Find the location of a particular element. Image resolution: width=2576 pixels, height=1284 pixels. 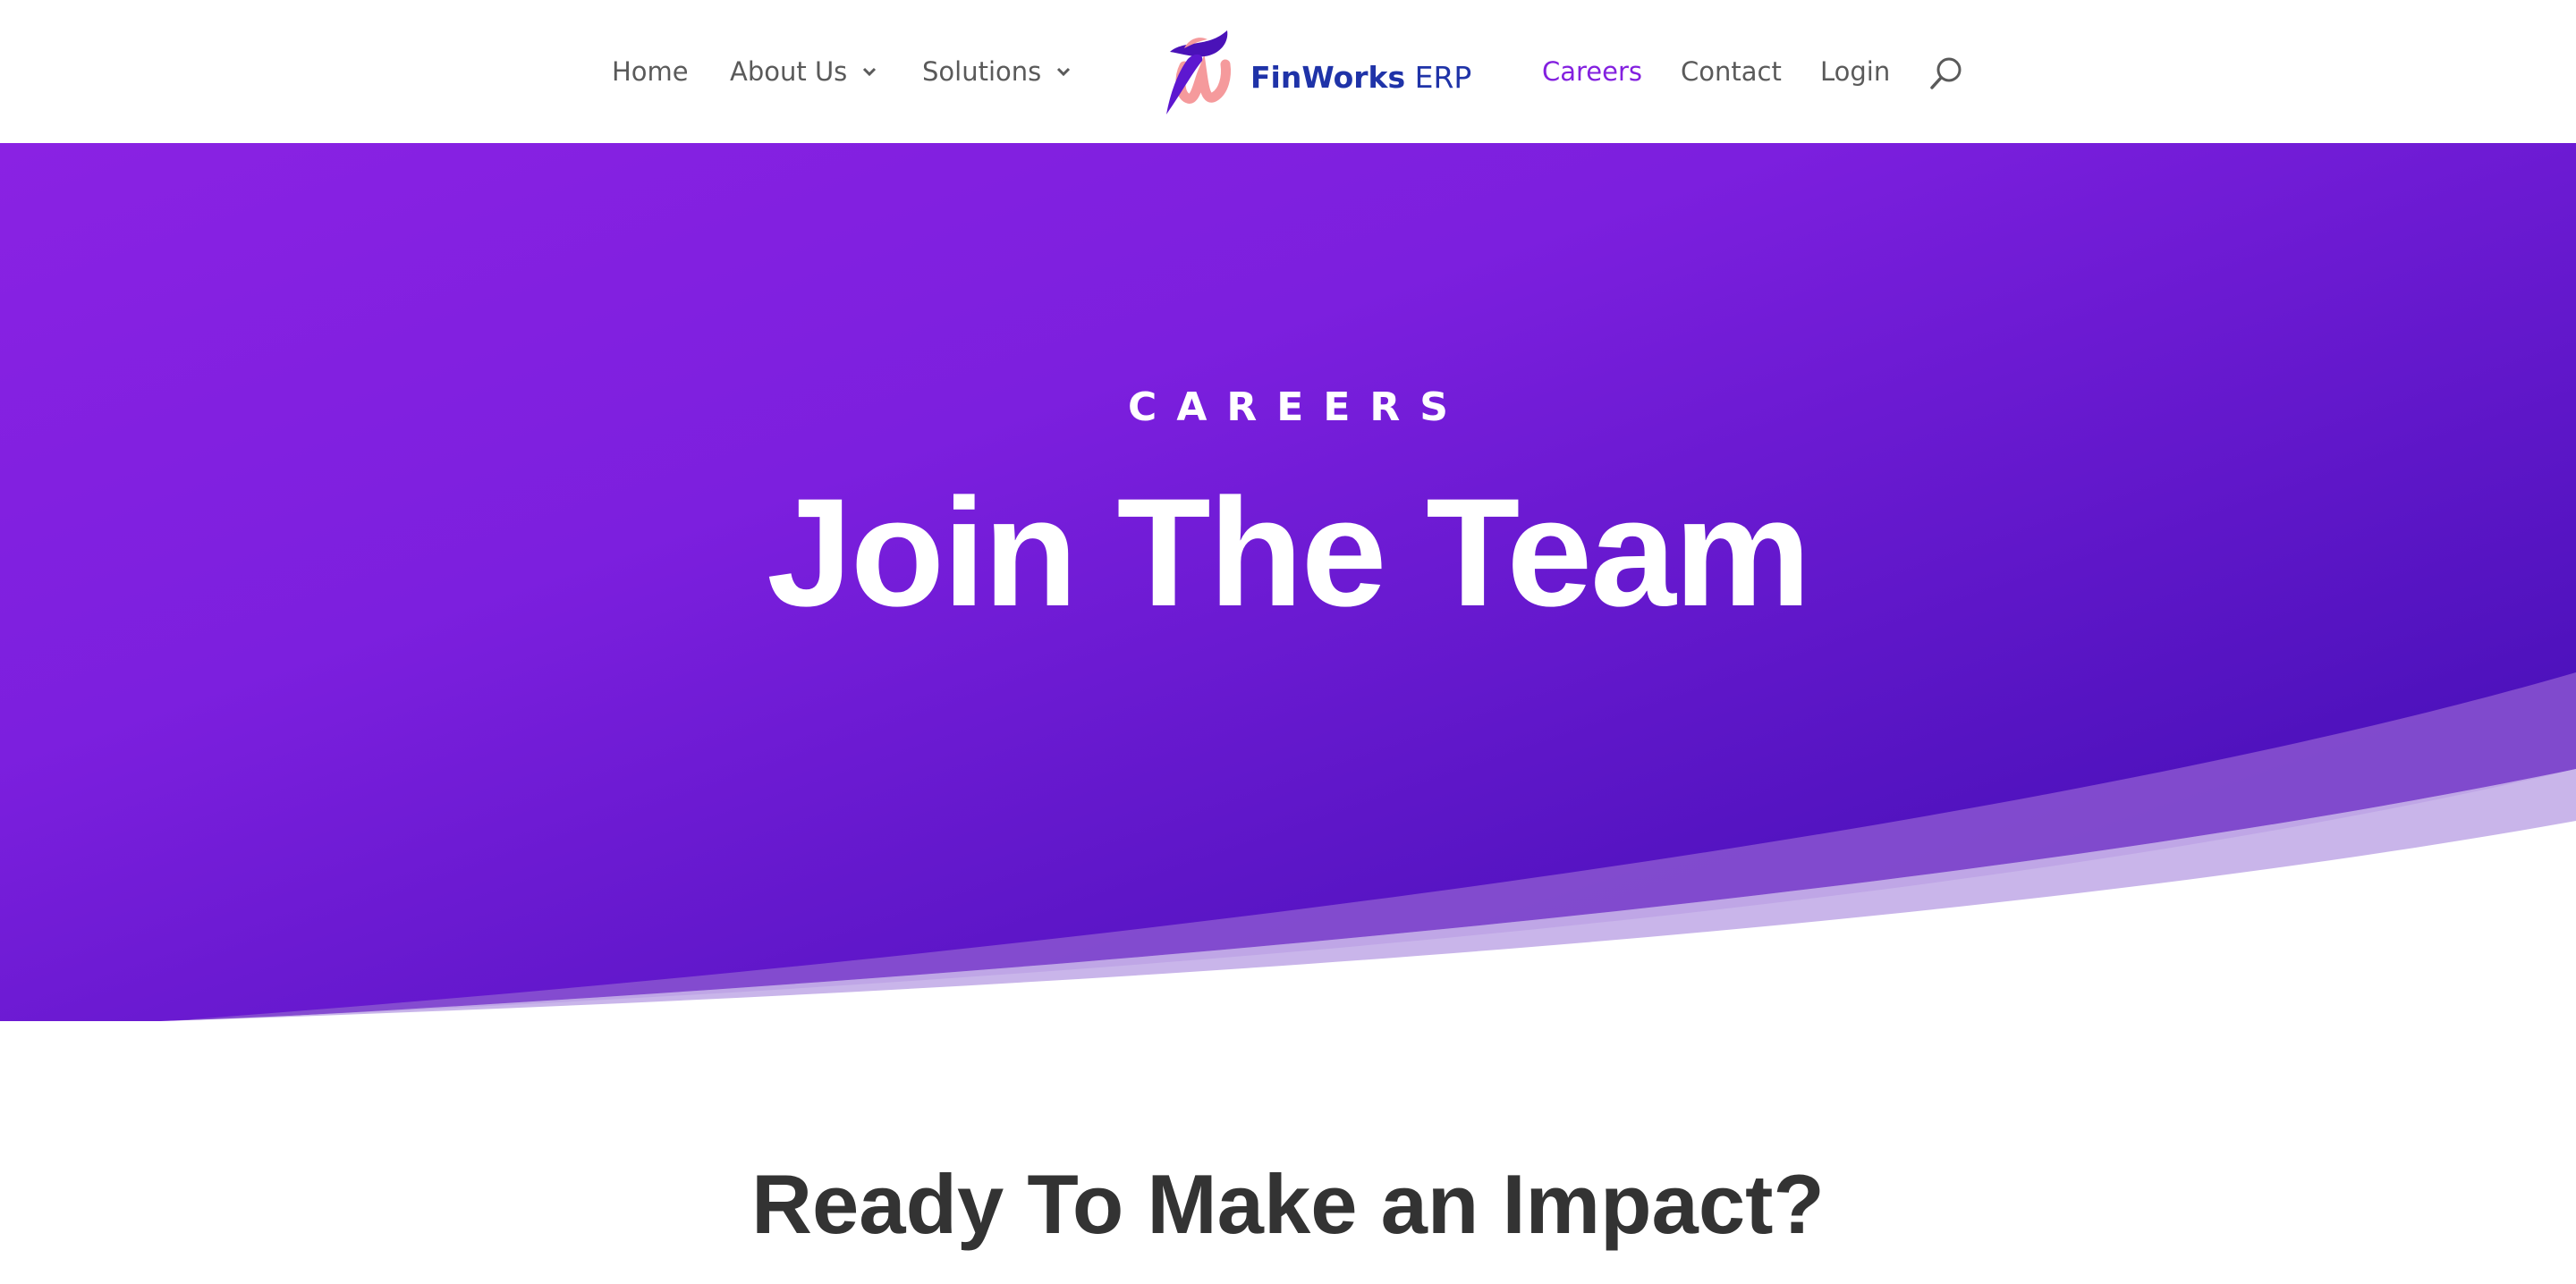

nav-about-us: About Us is located at coordinates (804, 72).